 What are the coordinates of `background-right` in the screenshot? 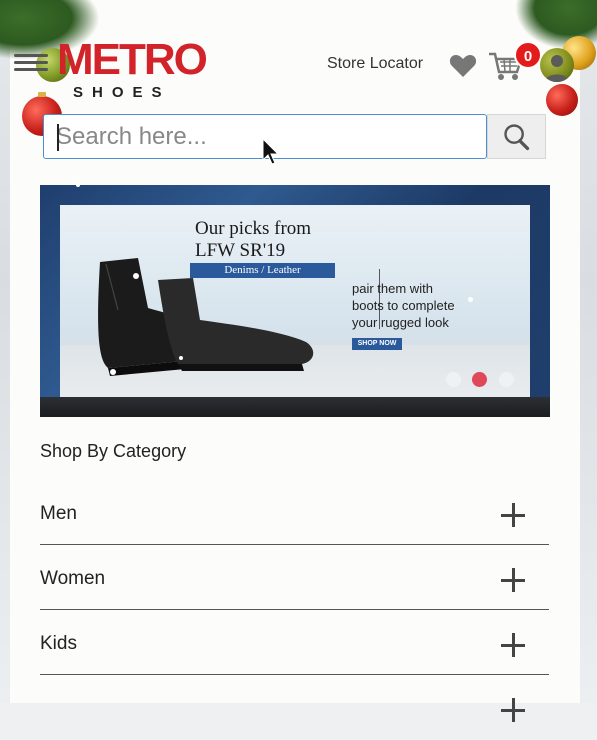 It's located at (587, 351).